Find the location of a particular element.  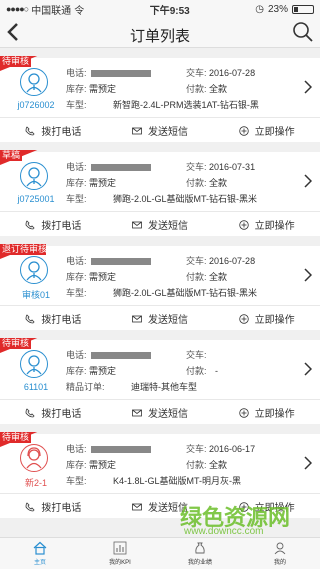

female-user-icon is located at coordinates (34, 458).